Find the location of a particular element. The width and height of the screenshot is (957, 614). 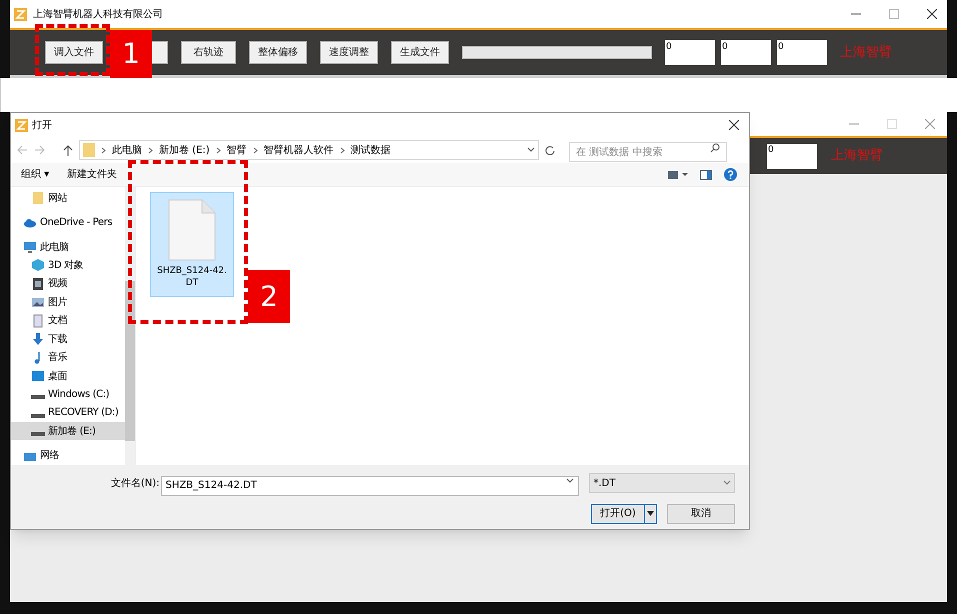

nav-item: 网站 is located at coordinates (68, 198).